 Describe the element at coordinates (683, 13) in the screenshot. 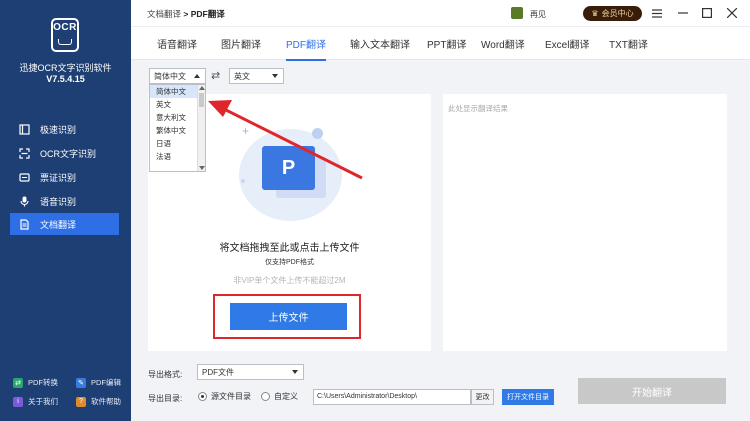

I see `minimize-icon` at that location.